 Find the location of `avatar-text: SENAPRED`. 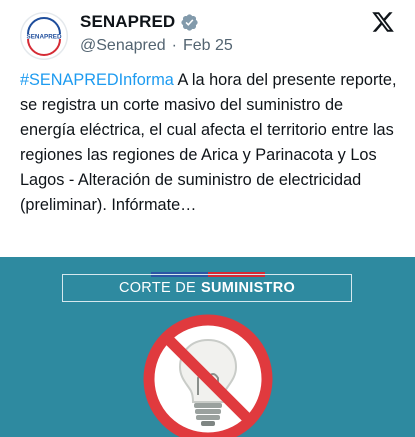

avatar-text: SENAPRED is located at coordinates (44, 37).